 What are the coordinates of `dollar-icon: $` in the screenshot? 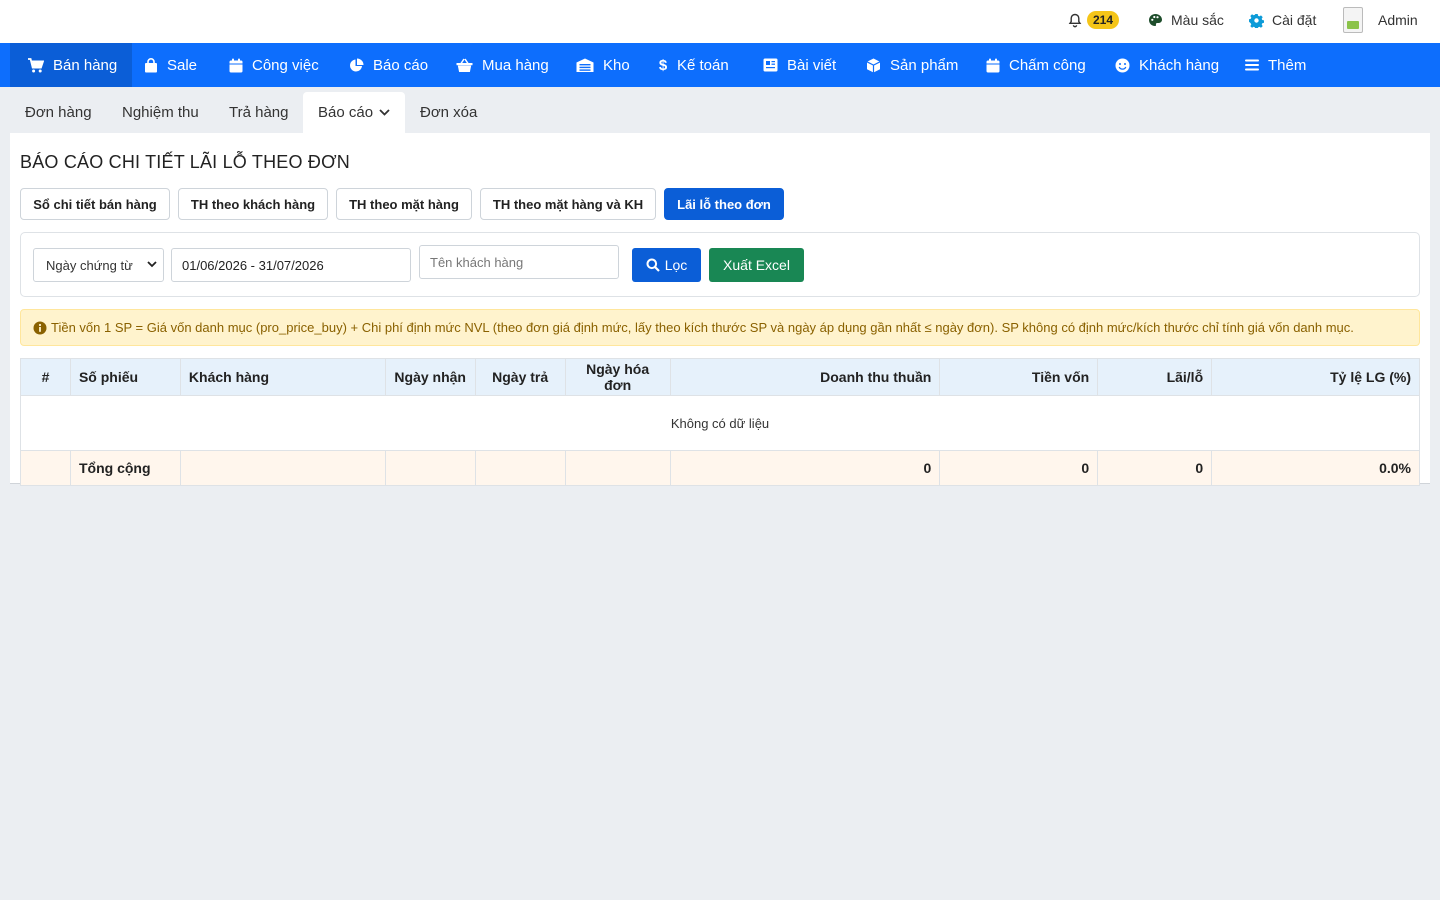 It's located at (663, 65).